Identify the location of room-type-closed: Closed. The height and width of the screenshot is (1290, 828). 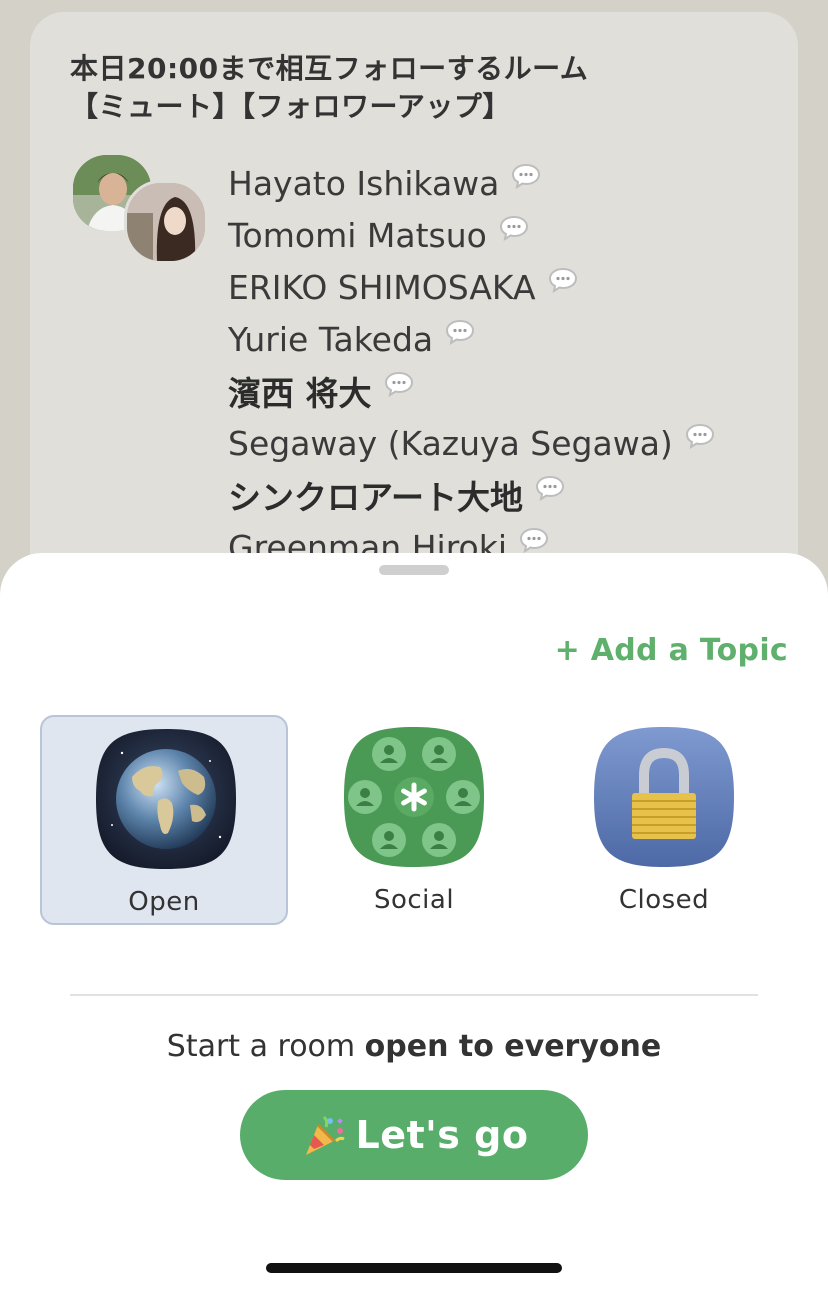
(664, 820).